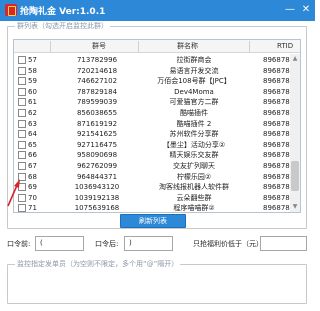 Image resolution: width=320 pixels, height=311 pixels. I want to click on close-button: ✕, so click(306, 10).